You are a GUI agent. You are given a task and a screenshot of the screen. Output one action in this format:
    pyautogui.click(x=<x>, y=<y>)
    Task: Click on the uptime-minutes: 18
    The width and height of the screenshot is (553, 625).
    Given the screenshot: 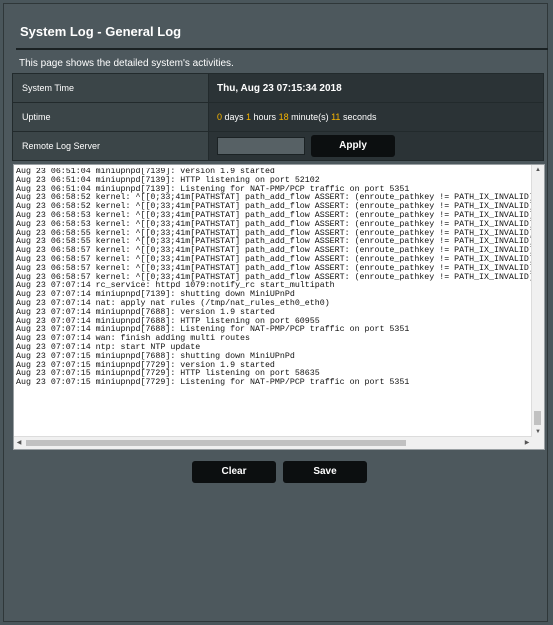 What is the action you would take?
    pyautogui.click(x=283, y=117)
    